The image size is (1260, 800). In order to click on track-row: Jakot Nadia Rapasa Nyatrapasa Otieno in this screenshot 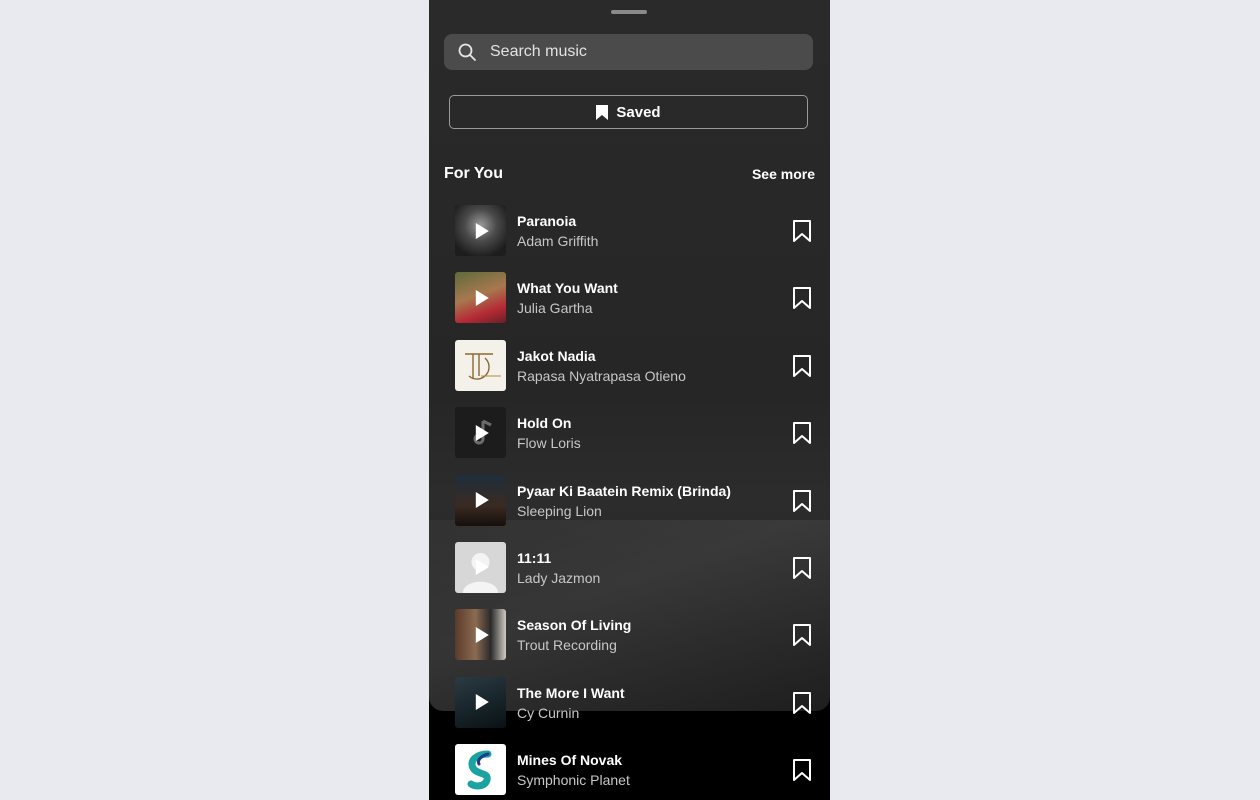, I will do `click(635, 373)`.